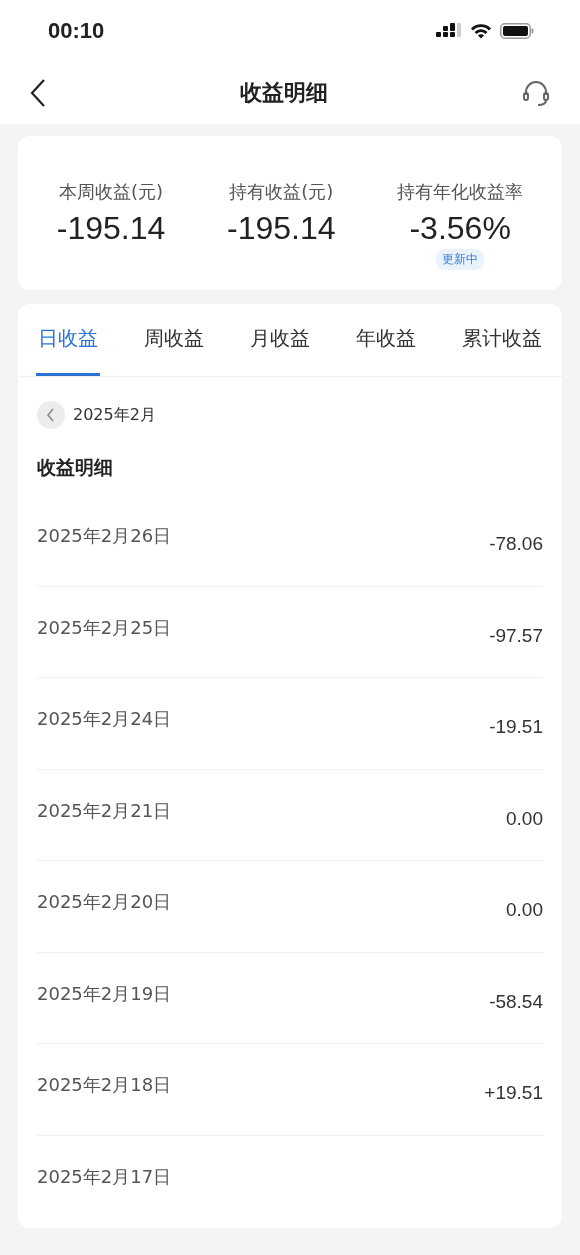 The height and width of the screenshot is (1255, 580). What do you see at coordinates (174, 340) in the screenshot?
I see `tab: 周收益` at bounding box center [174, 340].